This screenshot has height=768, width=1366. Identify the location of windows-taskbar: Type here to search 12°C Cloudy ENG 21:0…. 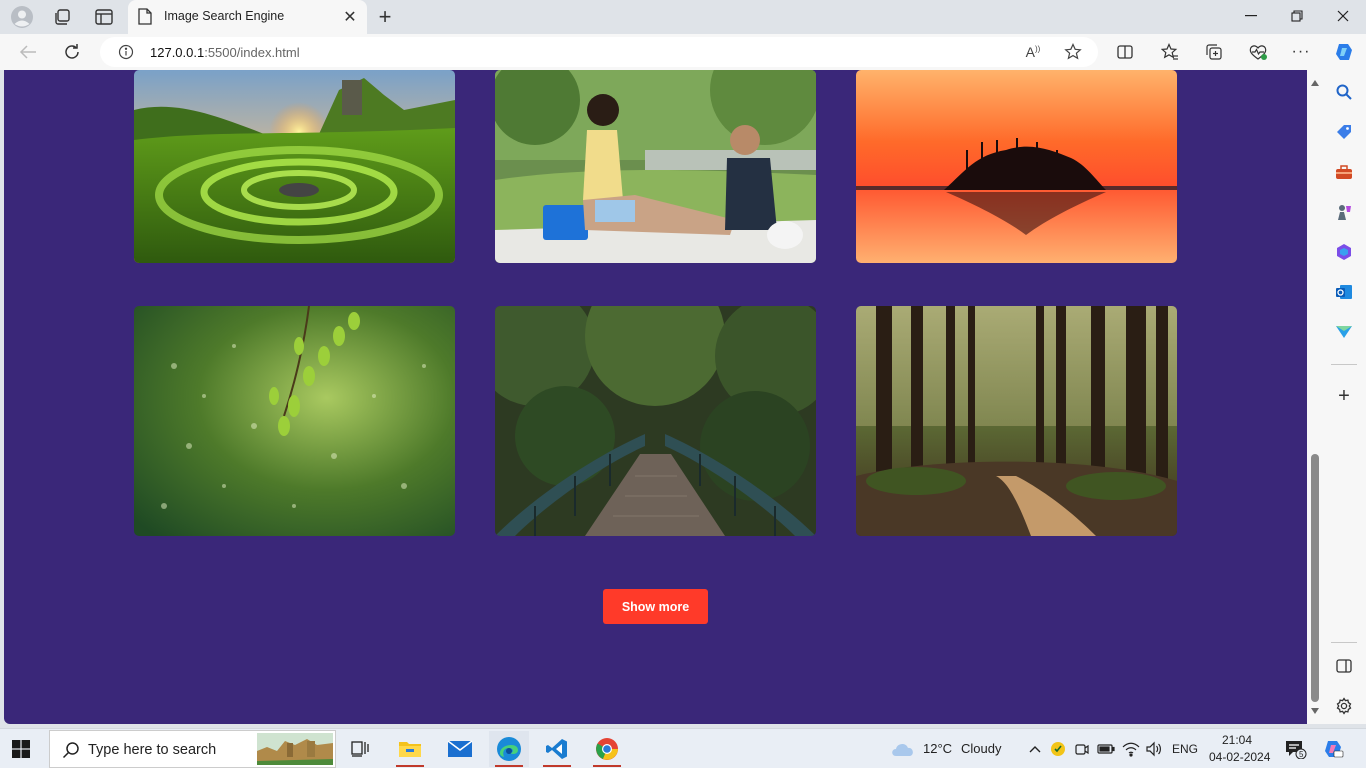
(683, 748).